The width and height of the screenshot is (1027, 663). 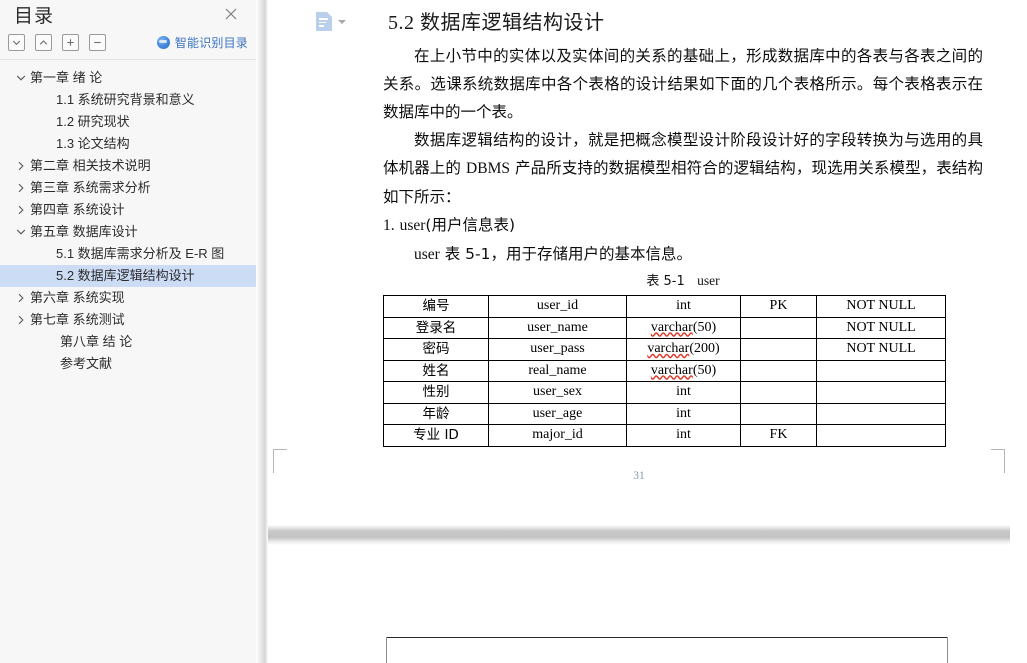 I want to click on smart-recognize-toc-button: 智能识别目录, so click(x=202, y=42).